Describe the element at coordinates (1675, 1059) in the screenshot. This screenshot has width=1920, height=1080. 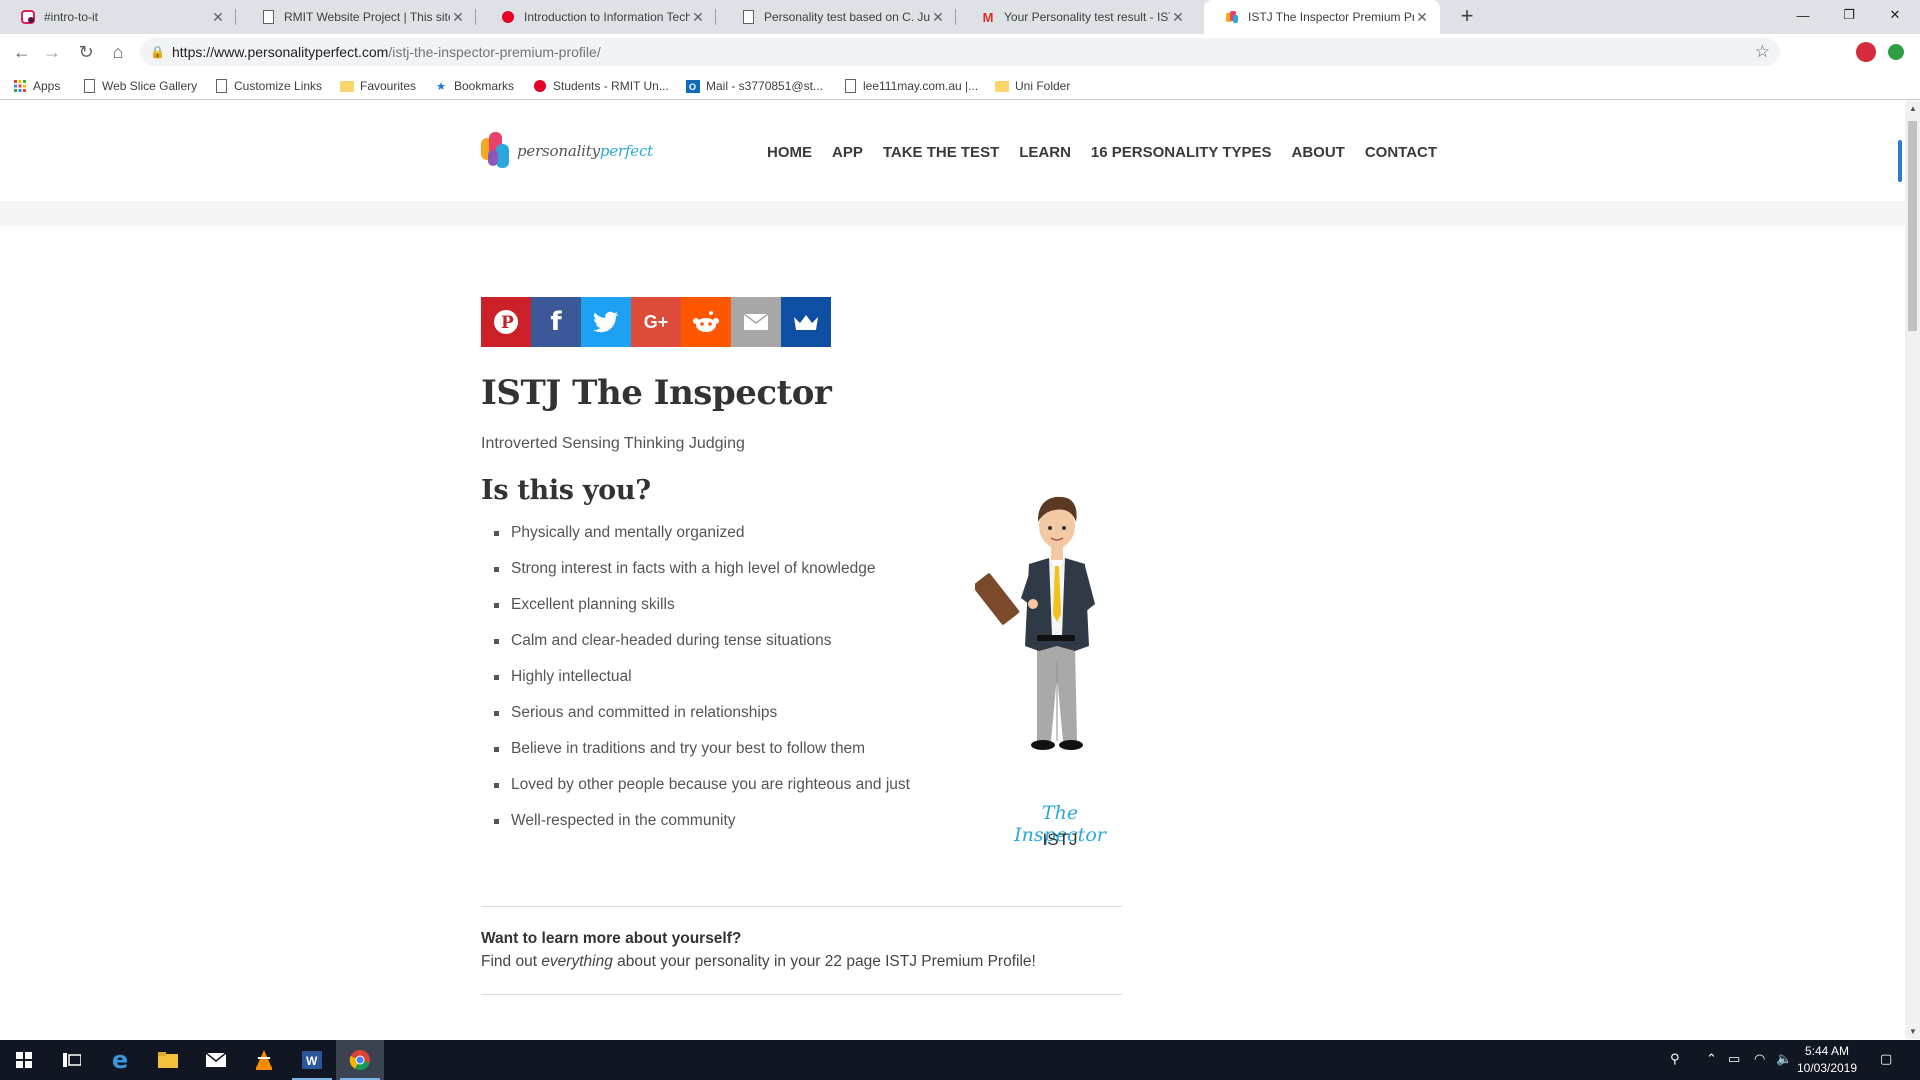
I see `people-icon: ⚲` at that location.